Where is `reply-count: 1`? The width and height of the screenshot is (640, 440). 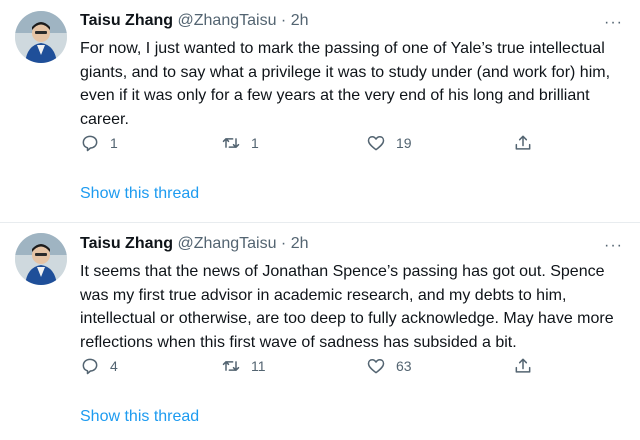 reply-count: 1 is located at coordinates (114, 143).